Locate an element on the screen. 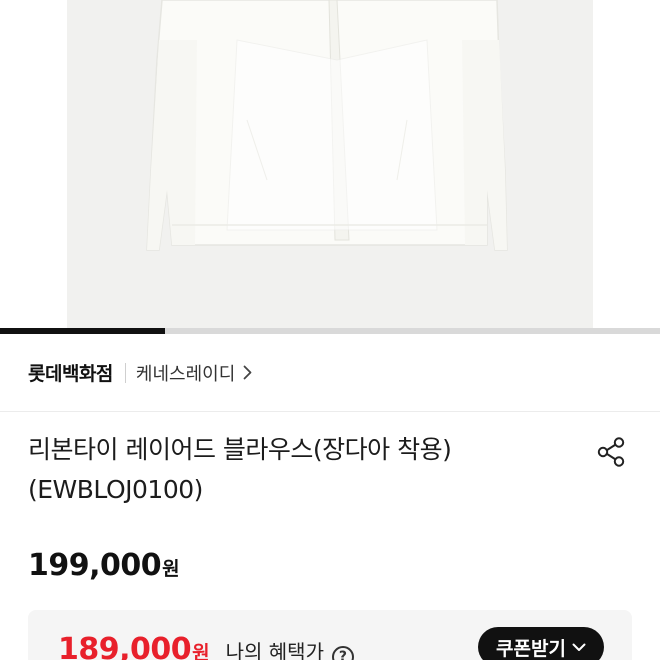 The height and width of the screenshot is (660, 660). chevron-down-icon is located at coordinates (579, 647).